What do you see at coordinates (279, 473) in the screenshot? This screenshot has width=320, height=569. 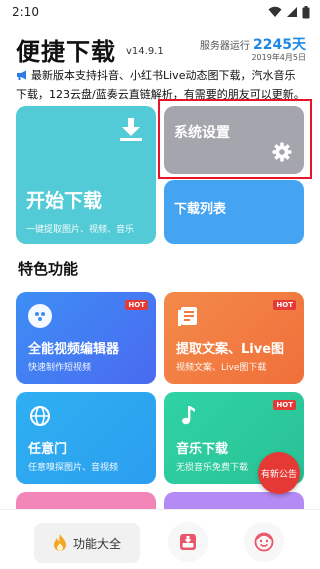 I see `new-announcement-button: 有新公告` at bounding box center [279, 473].